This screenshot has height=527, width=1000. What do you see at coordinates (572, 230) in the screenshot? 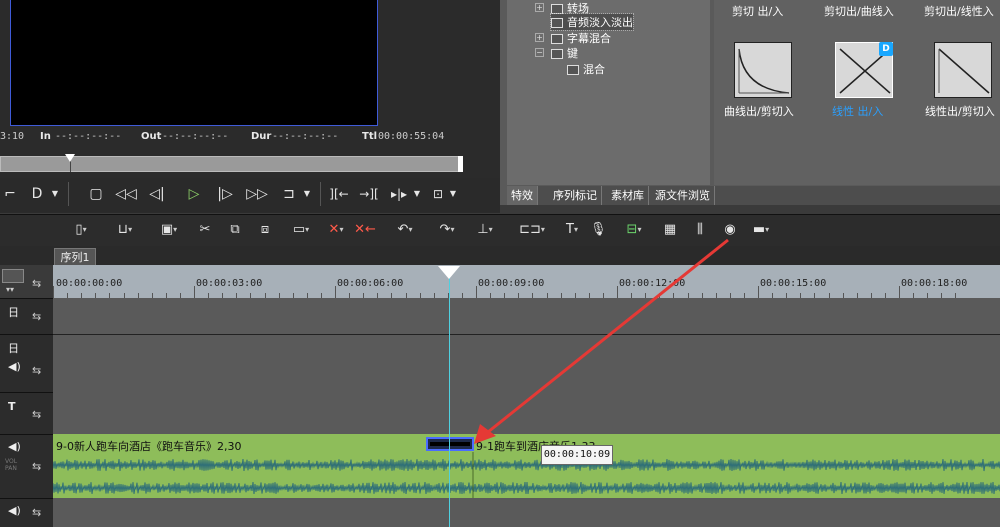
I see `title-icon: T▾` at bounding box center [572, 230].